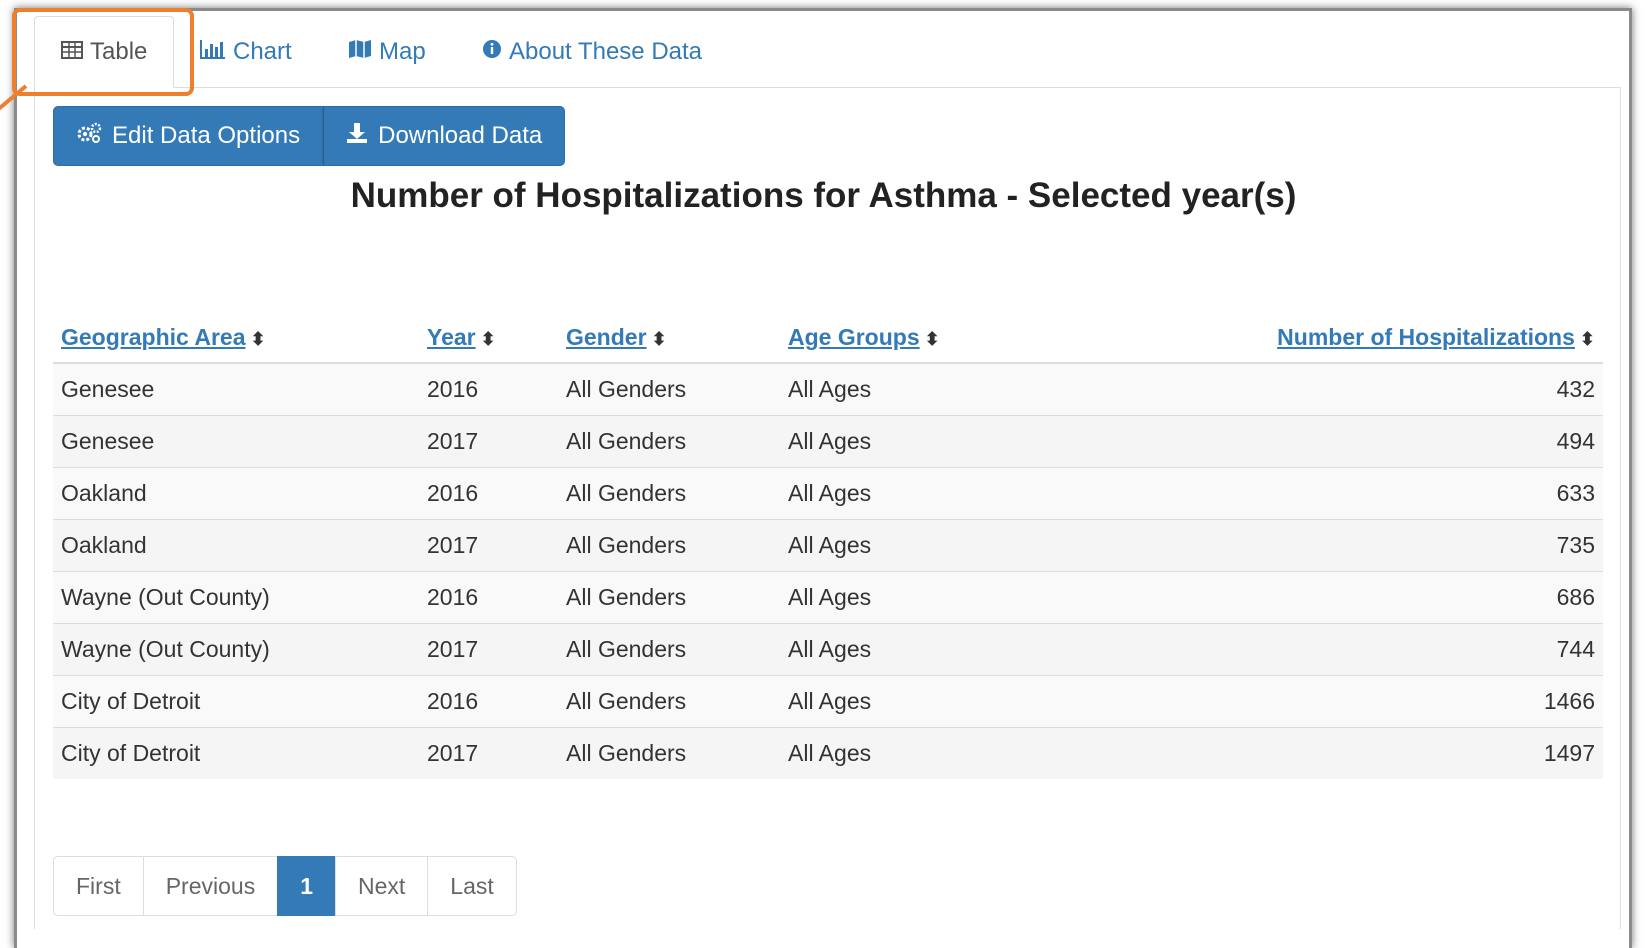 The image size is (1647, 948). I want to click on cell-hospitalizations: 432, so click(1391, 389).